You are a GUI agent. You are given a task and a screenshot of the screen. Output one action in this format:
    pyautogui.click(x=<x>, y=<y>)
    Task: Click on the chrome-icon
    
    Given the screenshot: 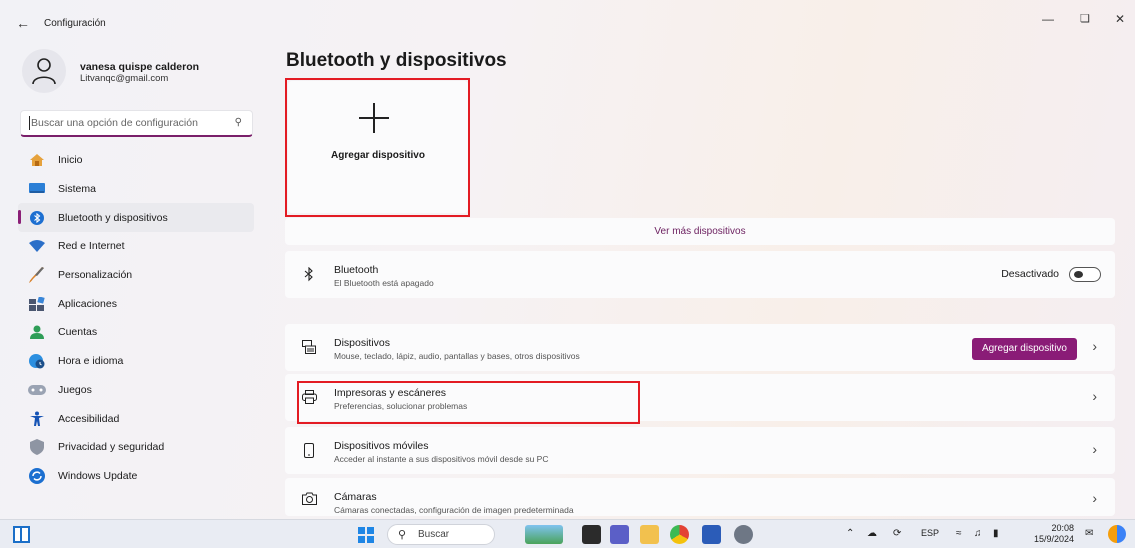 What is the action you would take?
    pyautogui.click(x=679, y=534)
    